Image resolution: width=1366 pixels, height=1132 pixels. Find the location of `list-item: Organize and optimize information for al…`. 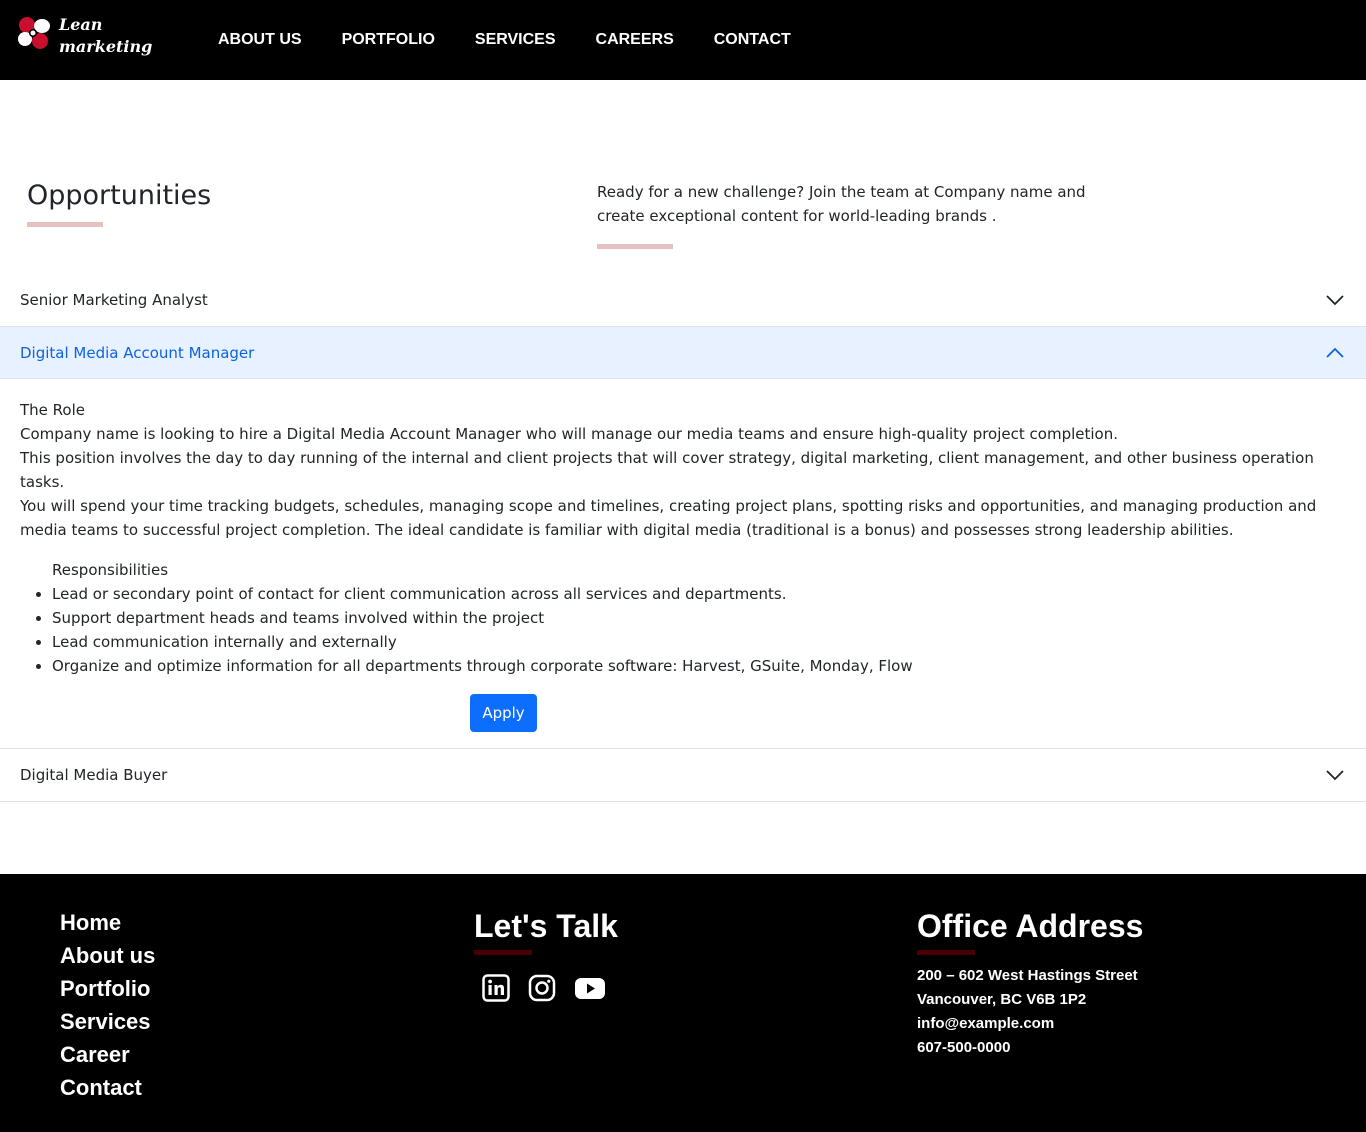

list-item: Organize and optimize information for al… is located at coordinates (699, 666).